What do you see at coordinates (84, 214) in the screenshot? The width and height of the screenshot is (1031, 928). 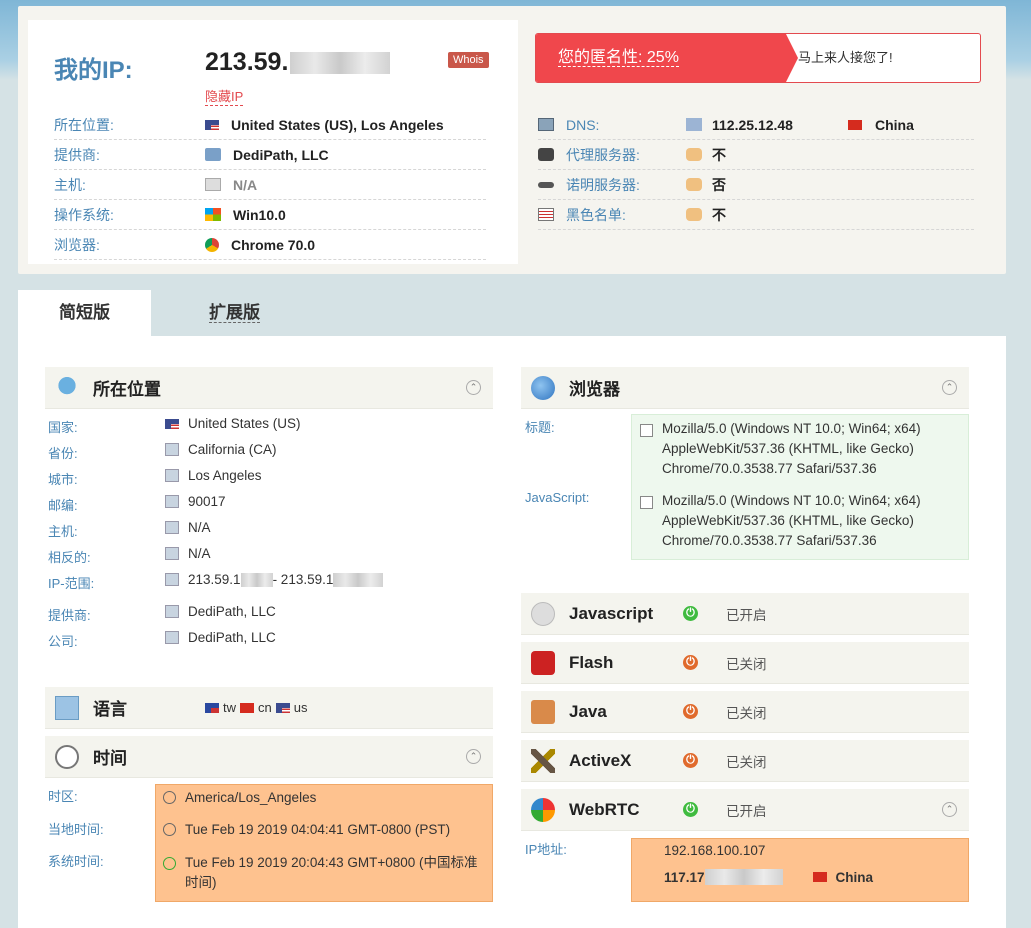 I see `summary-row-label: 操作系统:` at bounding box center [84, 214].